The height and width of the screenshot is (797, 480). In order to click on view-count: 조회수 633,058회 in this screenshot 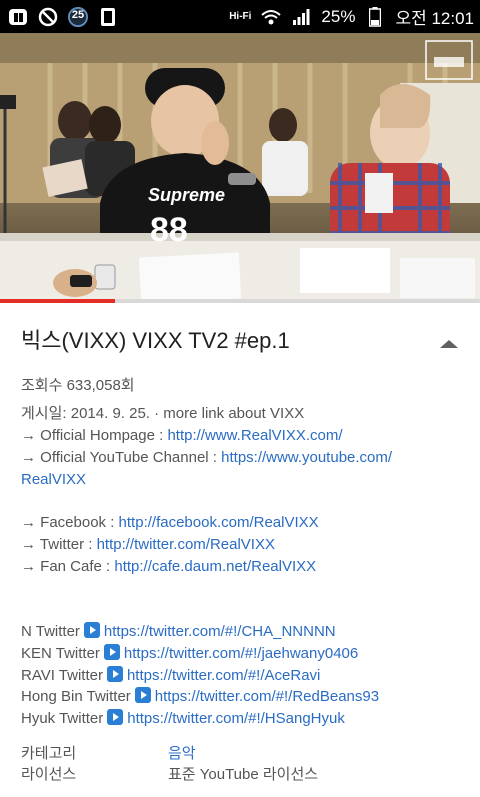, I will do `click(78, 385)`.